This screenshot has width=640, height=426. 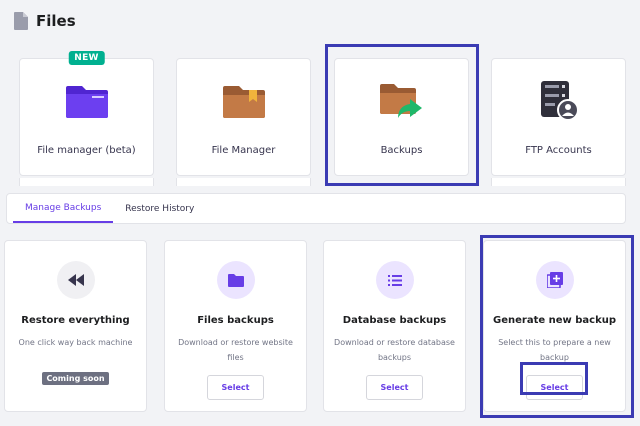 What do you see at coordinates (235, 280) in the screenshot?
I see `folder-icon` at bounding box center [235, 280].